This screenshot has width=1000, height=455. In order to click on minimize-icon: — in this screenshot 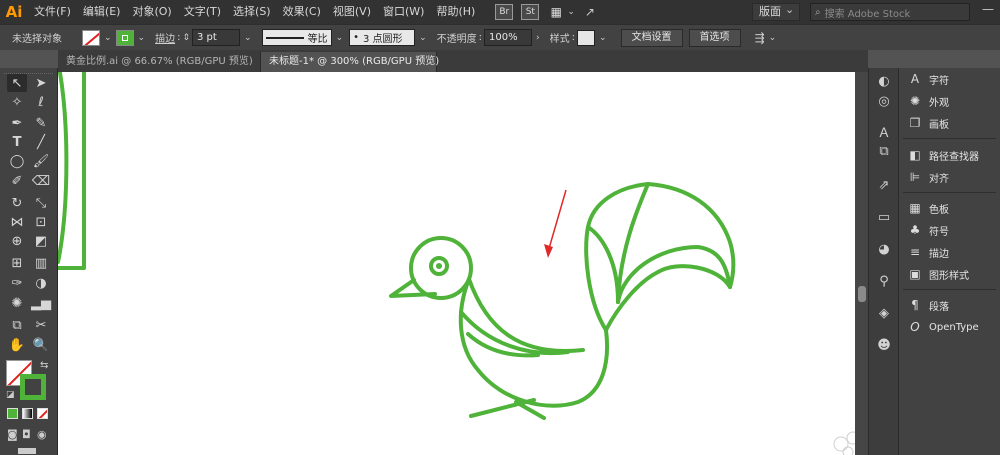, I will do `click(988, 9)`.